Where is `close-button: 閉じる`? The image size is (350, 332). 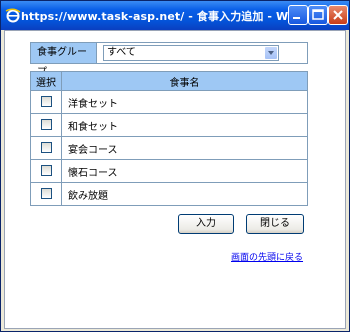
close-button: 閉じる is located at coordinates (275, 224).